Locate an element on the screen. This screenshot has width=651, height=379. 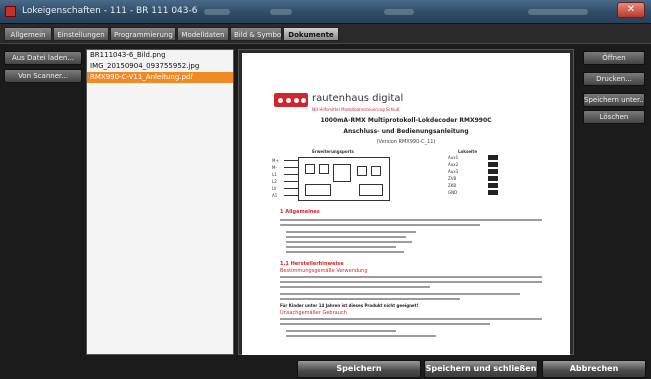
delete-button: Löschen is located at coordinates (614, 117).